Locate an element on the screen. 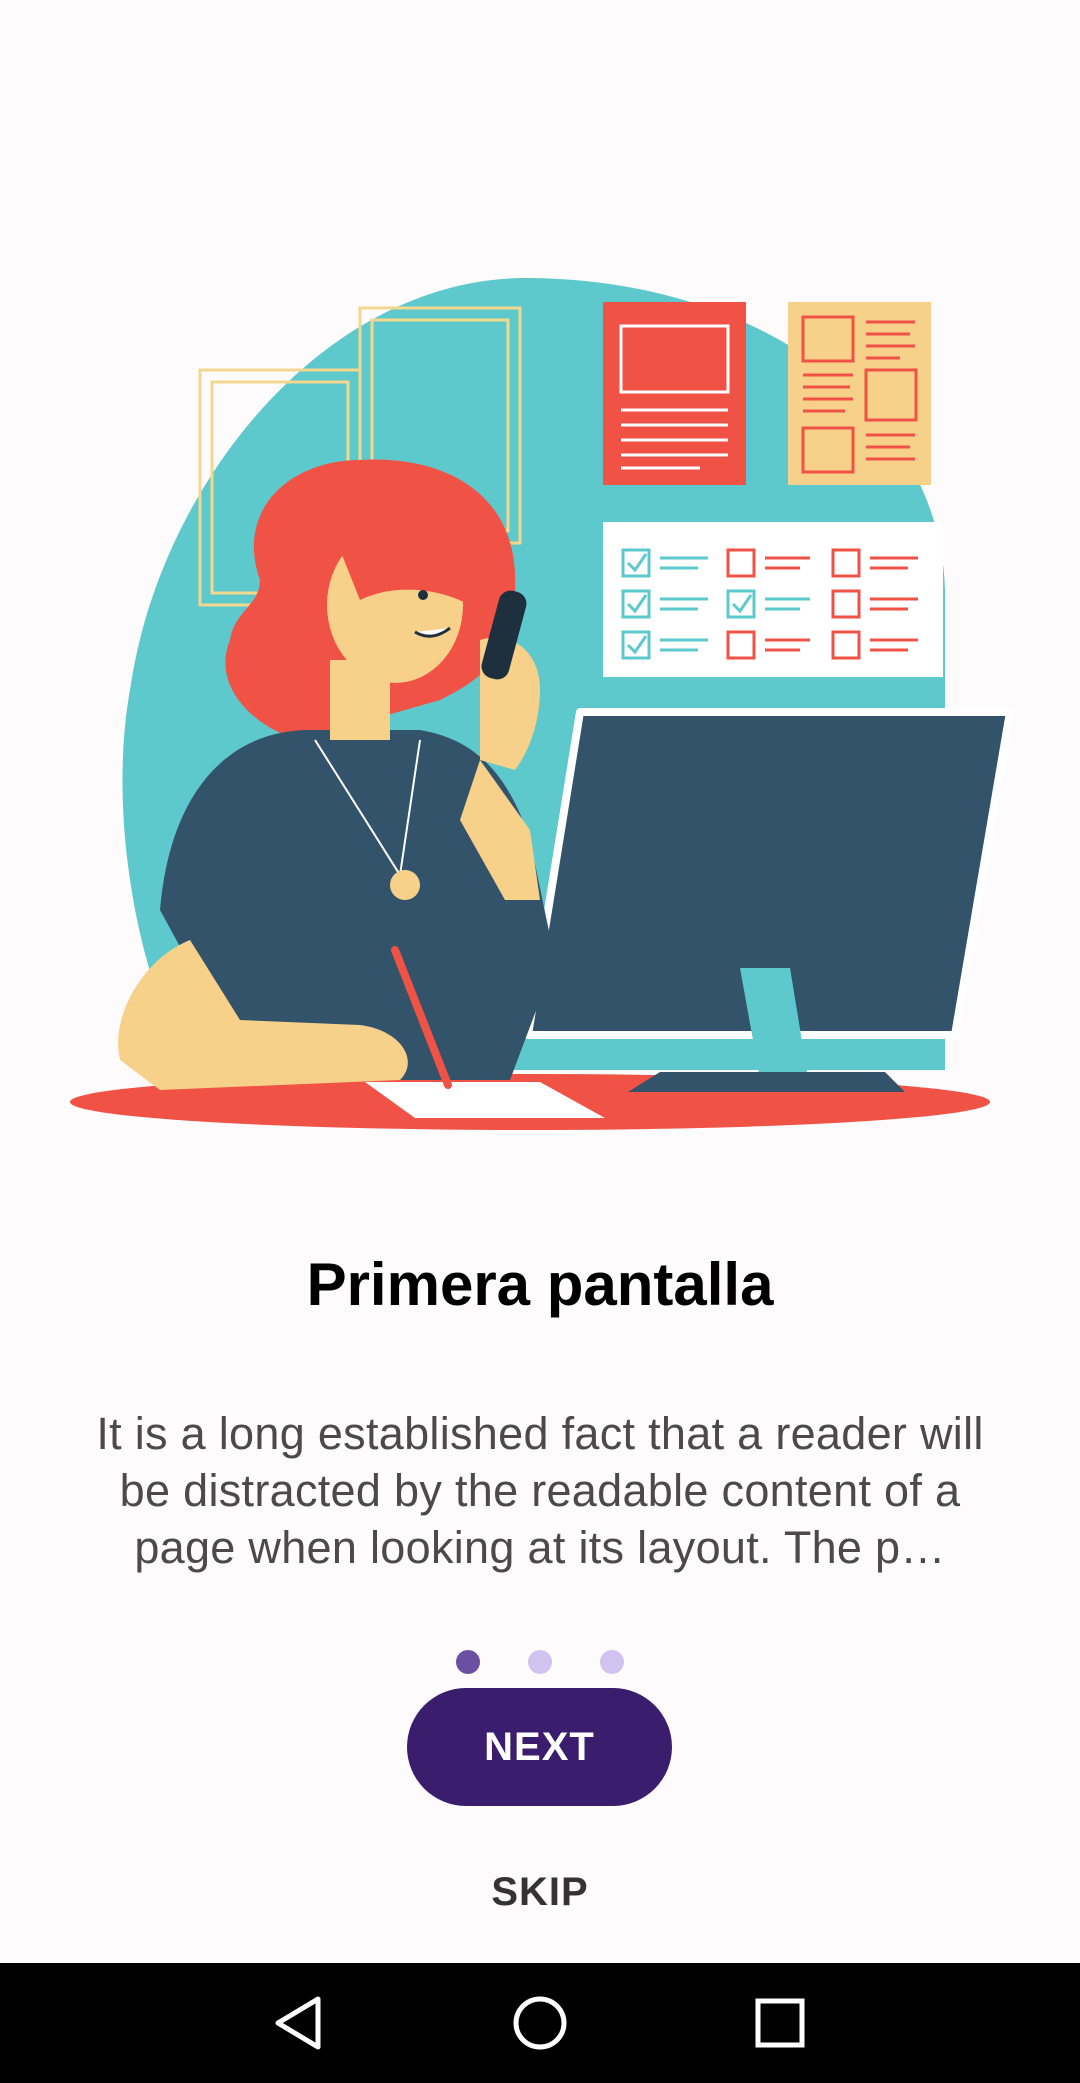  page-indicator is located at coordinates (540, 1662).